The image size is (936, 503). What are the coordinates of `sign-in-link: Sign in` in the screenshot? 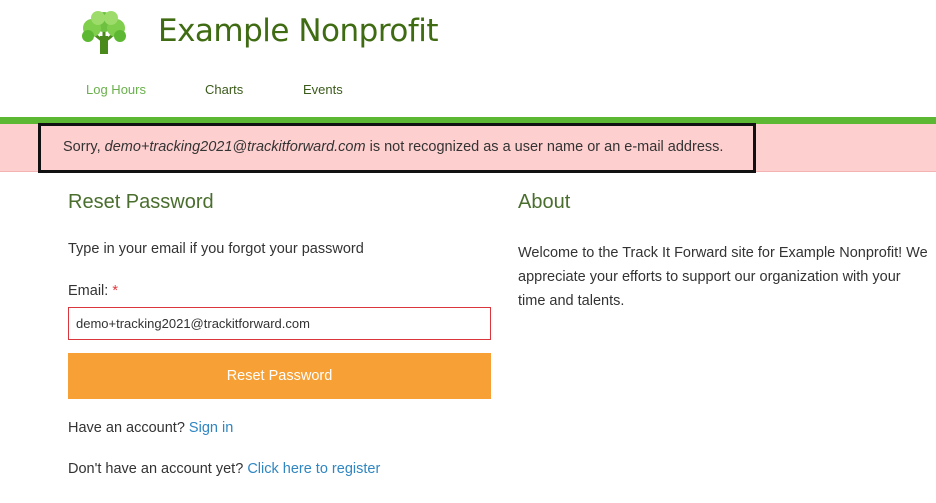 It's located at (211, 428).